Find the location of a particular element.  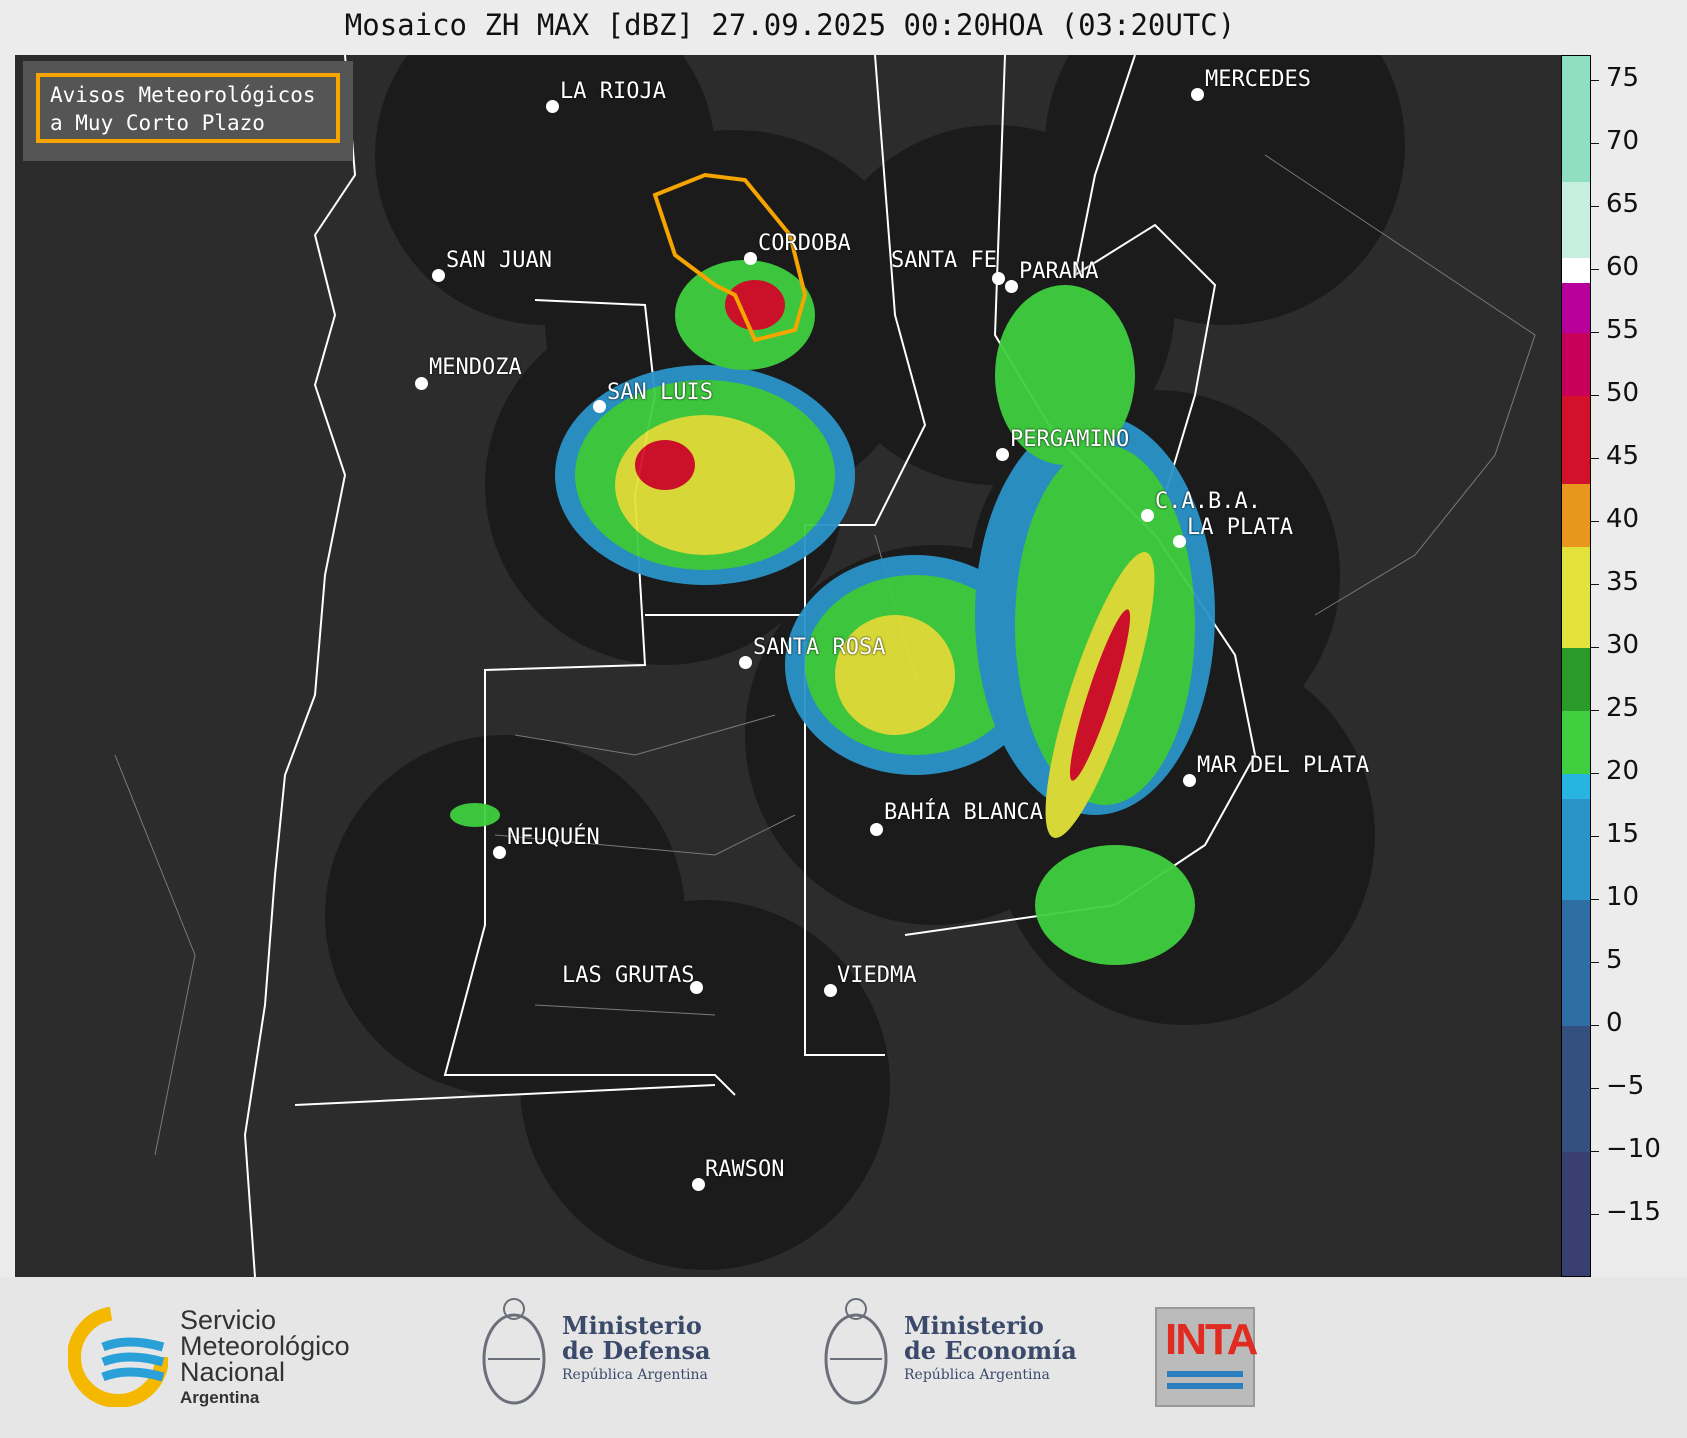

colorbar-tick-label: 0 is located at coordinates (1614, 1023).